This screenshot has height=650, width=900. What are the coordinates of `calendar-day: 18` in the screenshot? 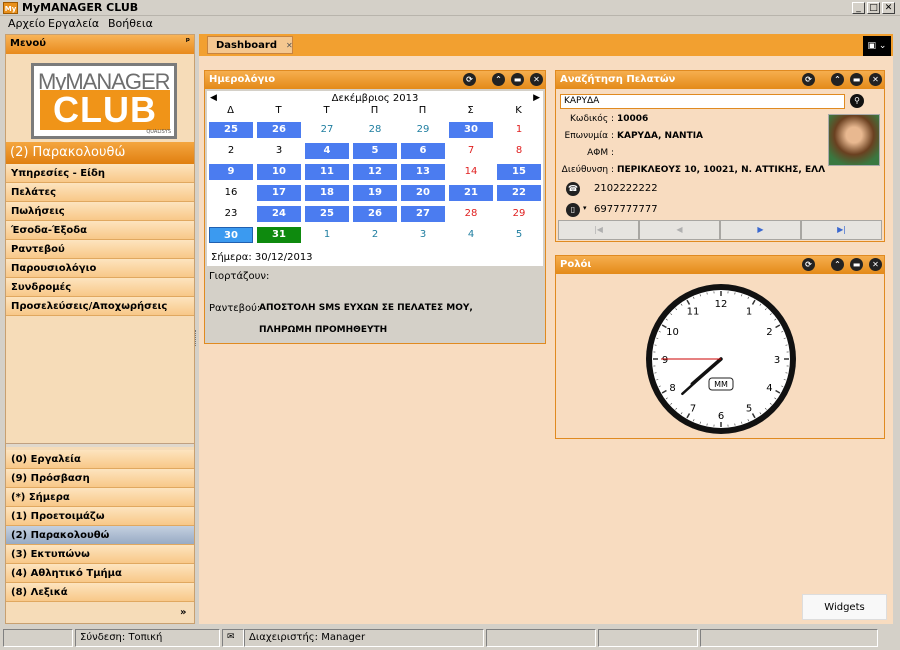 It's located at (327, 193).